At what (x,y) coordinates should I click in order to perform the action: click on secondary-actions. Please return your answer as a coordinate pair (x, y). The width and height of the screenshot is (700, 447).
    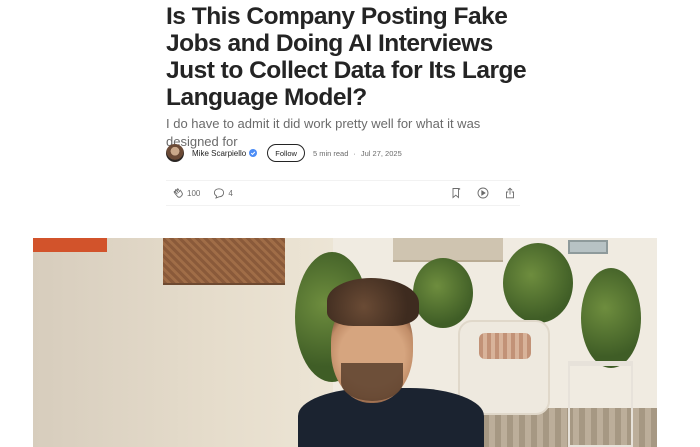
    Looking at the image, I should click on (477, 193).